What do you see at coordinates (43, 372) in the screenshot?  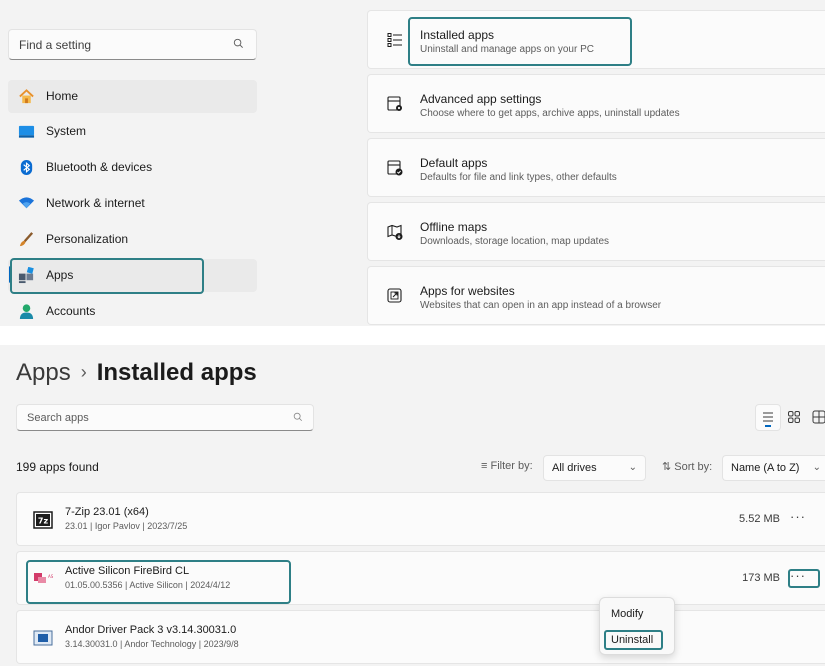 I see `breadcrumb-apps-link: Apps` at bounding box center [43, 372].